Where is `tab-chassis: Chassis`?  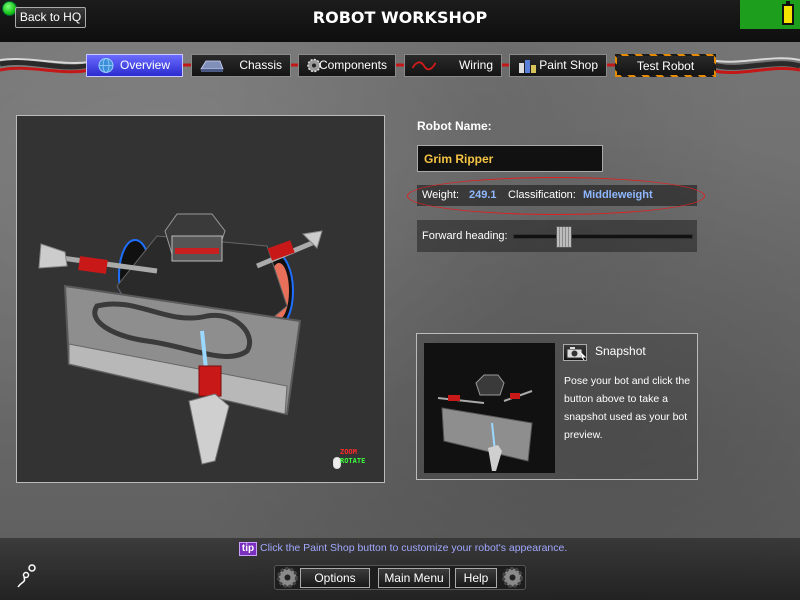 tab-chassis: Chassis is located at coordinates (241, 65).